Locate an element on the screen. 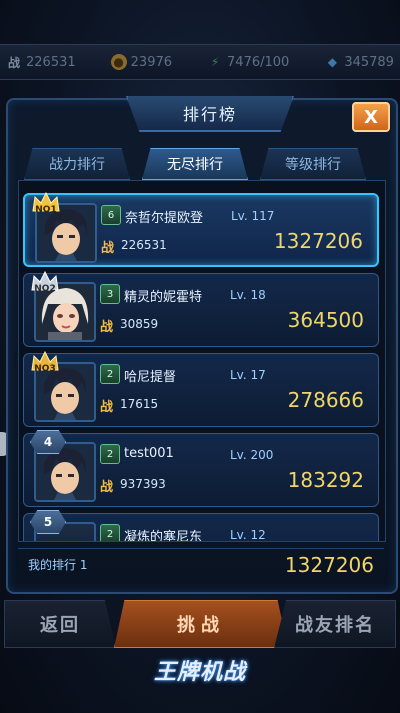 The image size is (400, 713). endless-score: 278666 is located at coordinates (325, 400).